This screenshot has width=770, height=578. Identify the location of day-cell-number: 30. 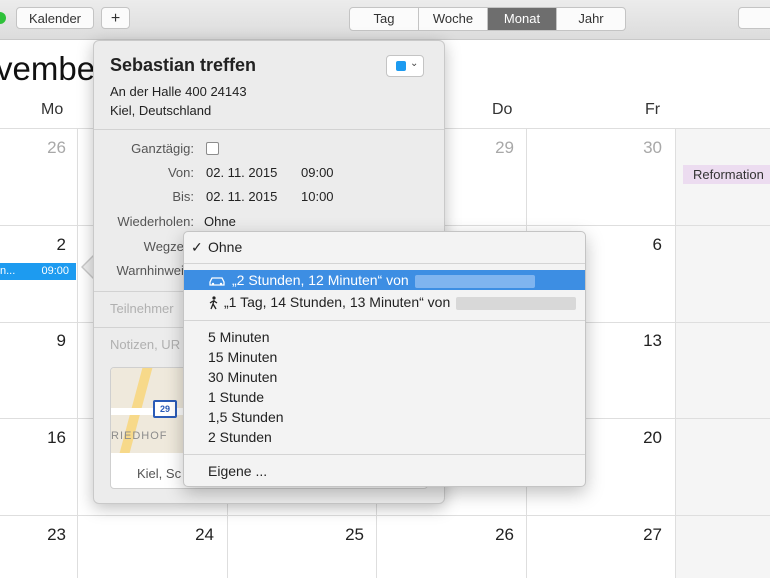
(642, 148).